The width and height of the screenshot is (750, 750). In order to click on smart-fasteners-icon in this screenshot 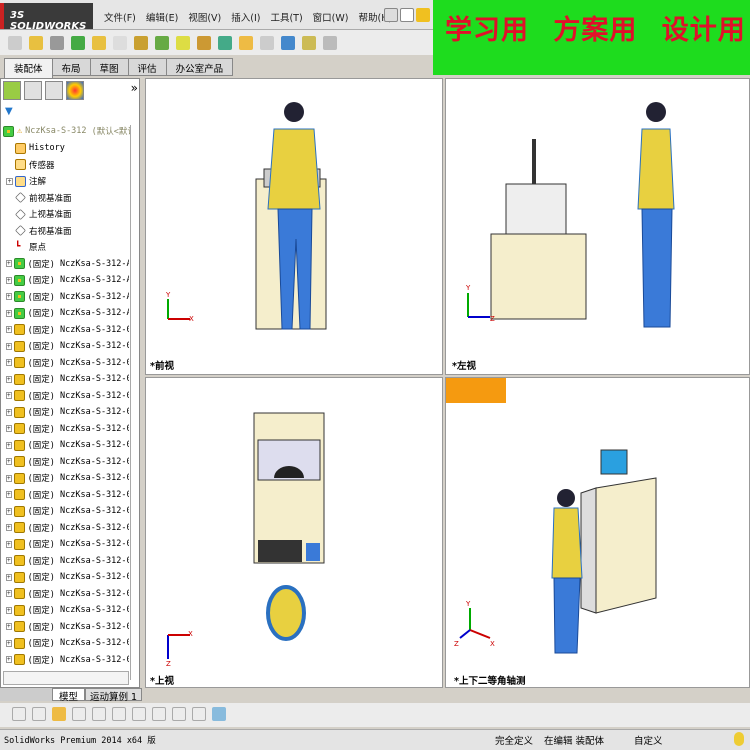, I will do `click(99, 42)`.